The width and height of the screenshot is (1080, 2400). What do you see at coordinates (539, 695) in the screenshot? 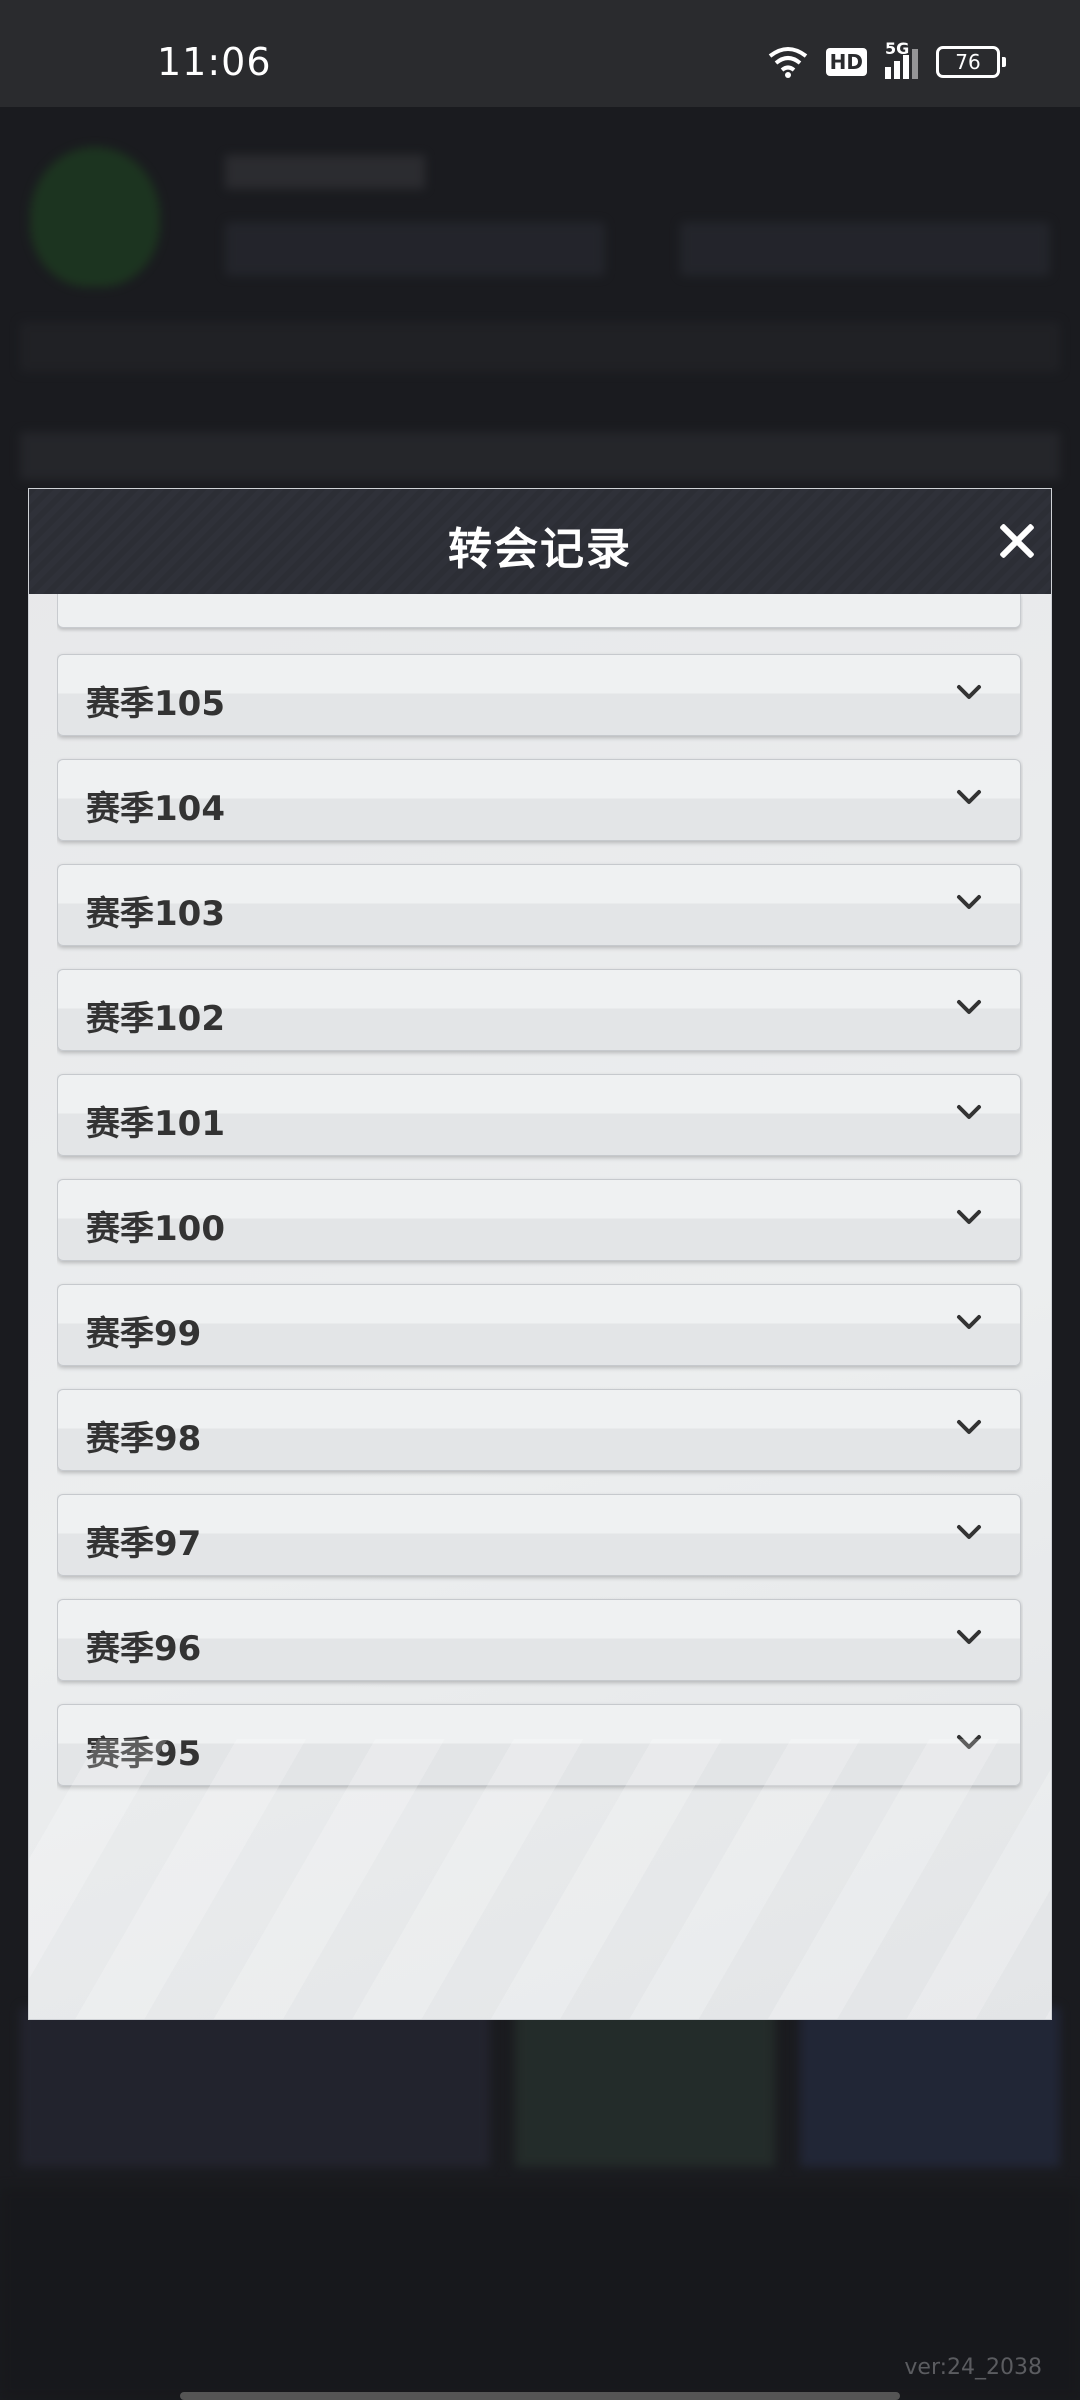
I see `season-item: 赛季105` at bounding box center [539, 695].